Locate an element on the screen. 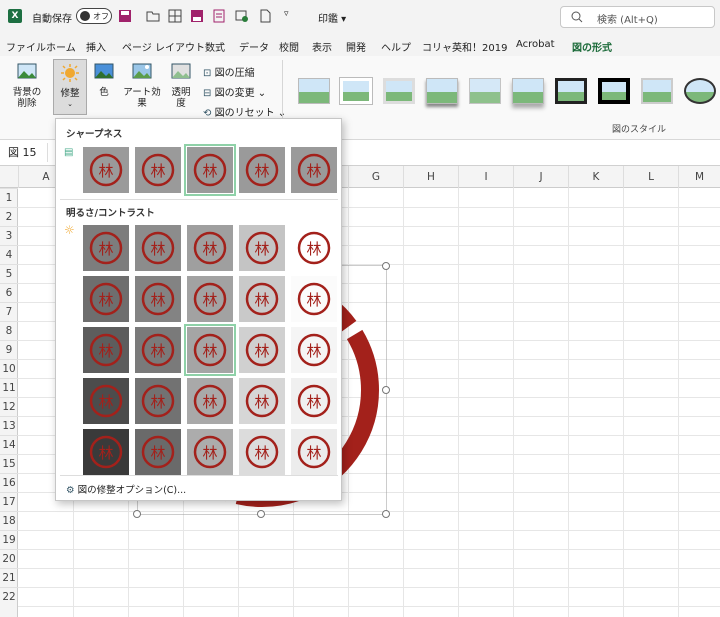 The height and width of the screenshot is (617, 720). row-header: 18 is located at coordinates (9, 520).